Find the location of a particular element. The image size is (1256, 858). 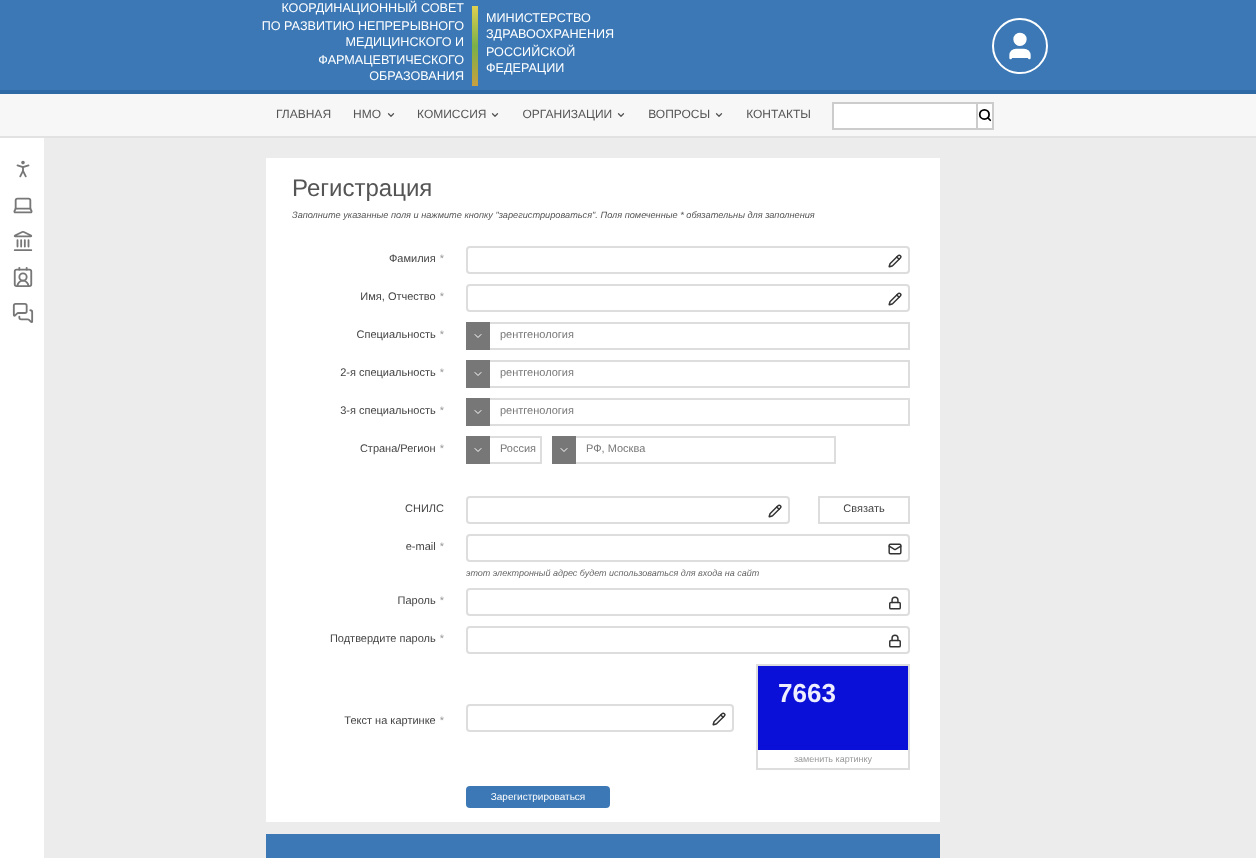

contact-card-icon is located at coordinates (22, 277).